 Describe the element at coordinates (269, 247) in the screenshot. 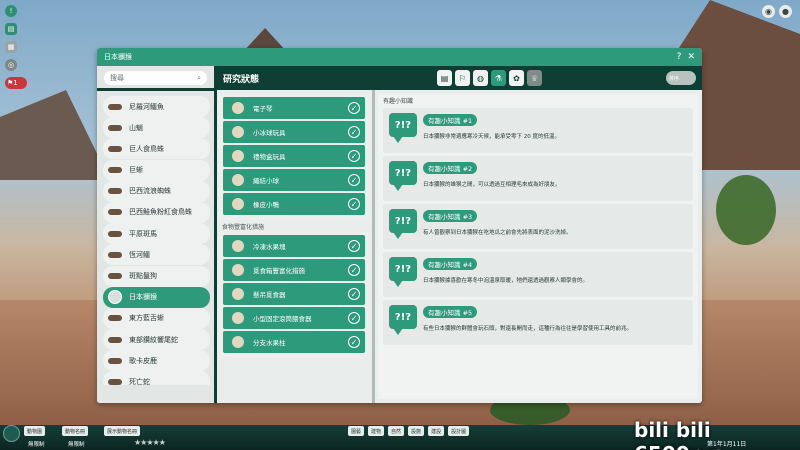

I see `research-item-name: 冷凍水果塊` at that location.